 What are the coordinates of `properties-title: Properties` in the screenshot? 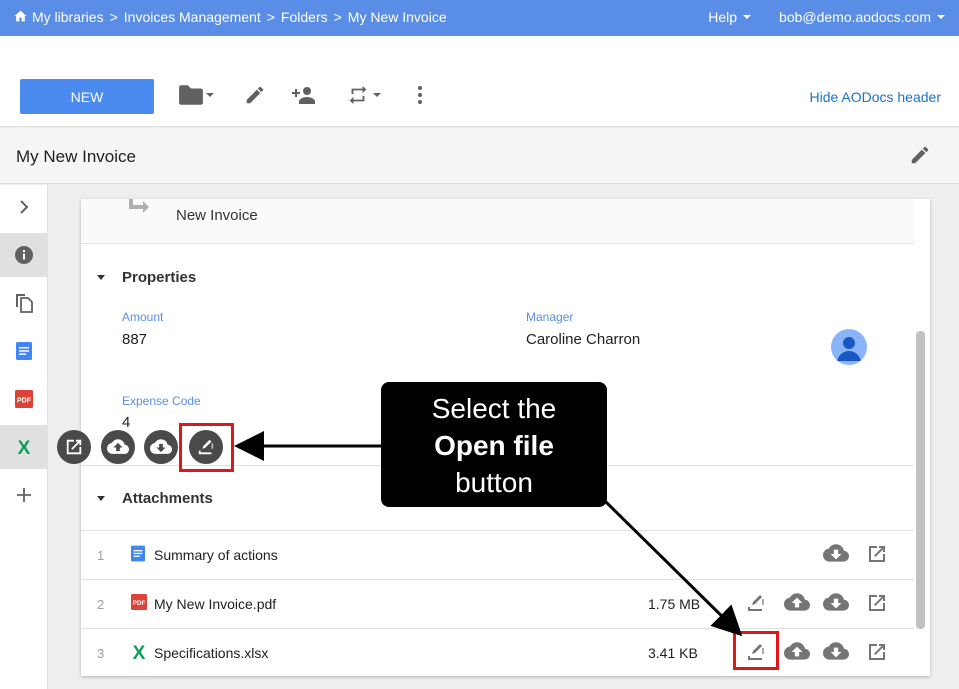 It's located at (159, 277).